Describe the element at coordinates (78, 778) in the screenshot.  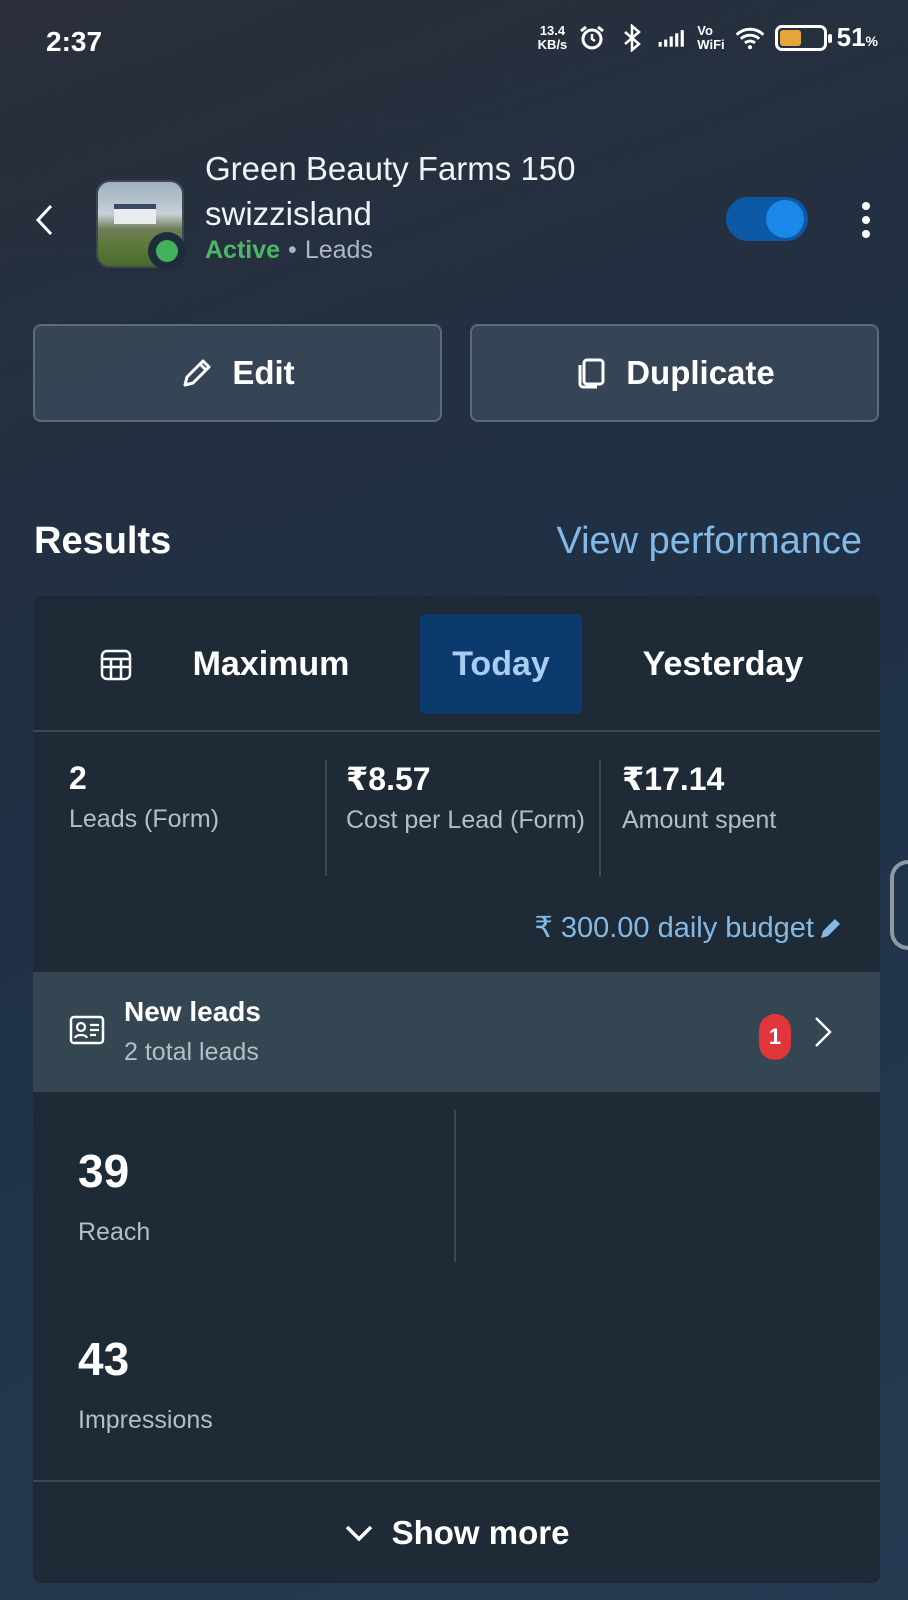
I see `metric-value: 2` at that location.